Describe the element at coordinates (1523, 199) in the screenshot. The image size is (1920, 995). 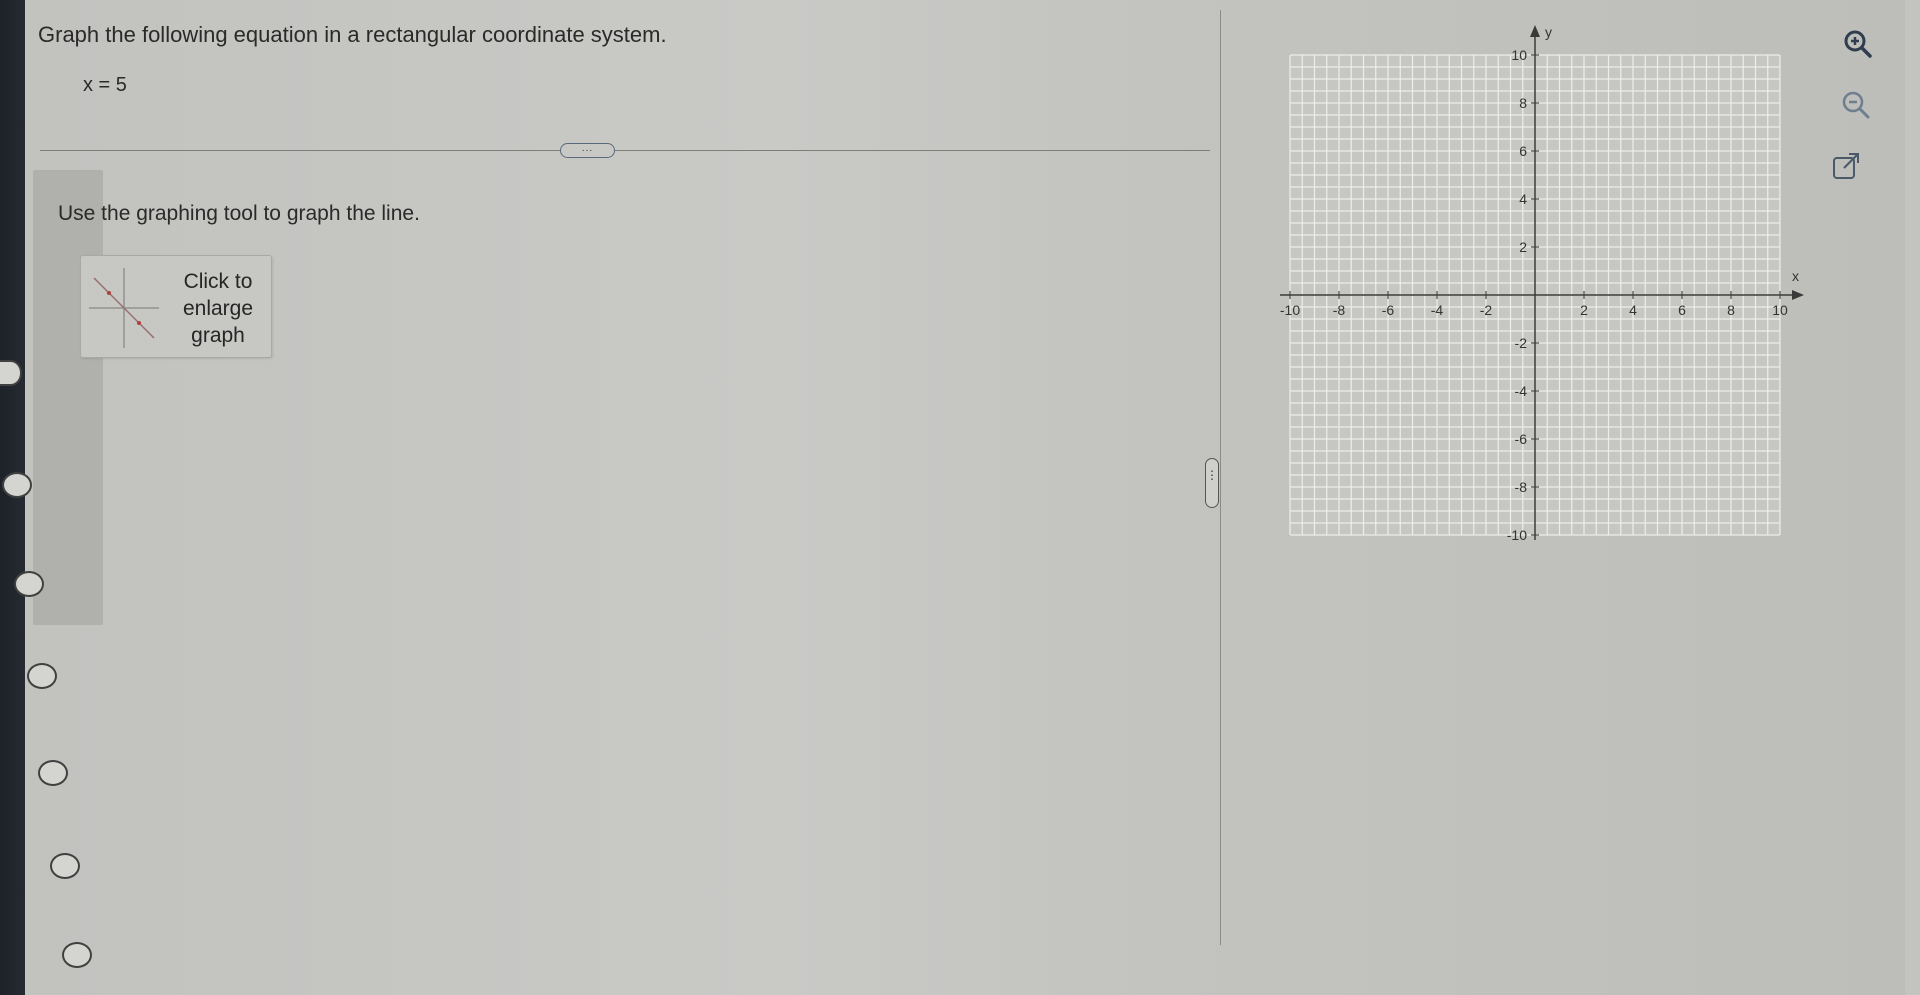
I see `y-tick-label: 4` at that location.